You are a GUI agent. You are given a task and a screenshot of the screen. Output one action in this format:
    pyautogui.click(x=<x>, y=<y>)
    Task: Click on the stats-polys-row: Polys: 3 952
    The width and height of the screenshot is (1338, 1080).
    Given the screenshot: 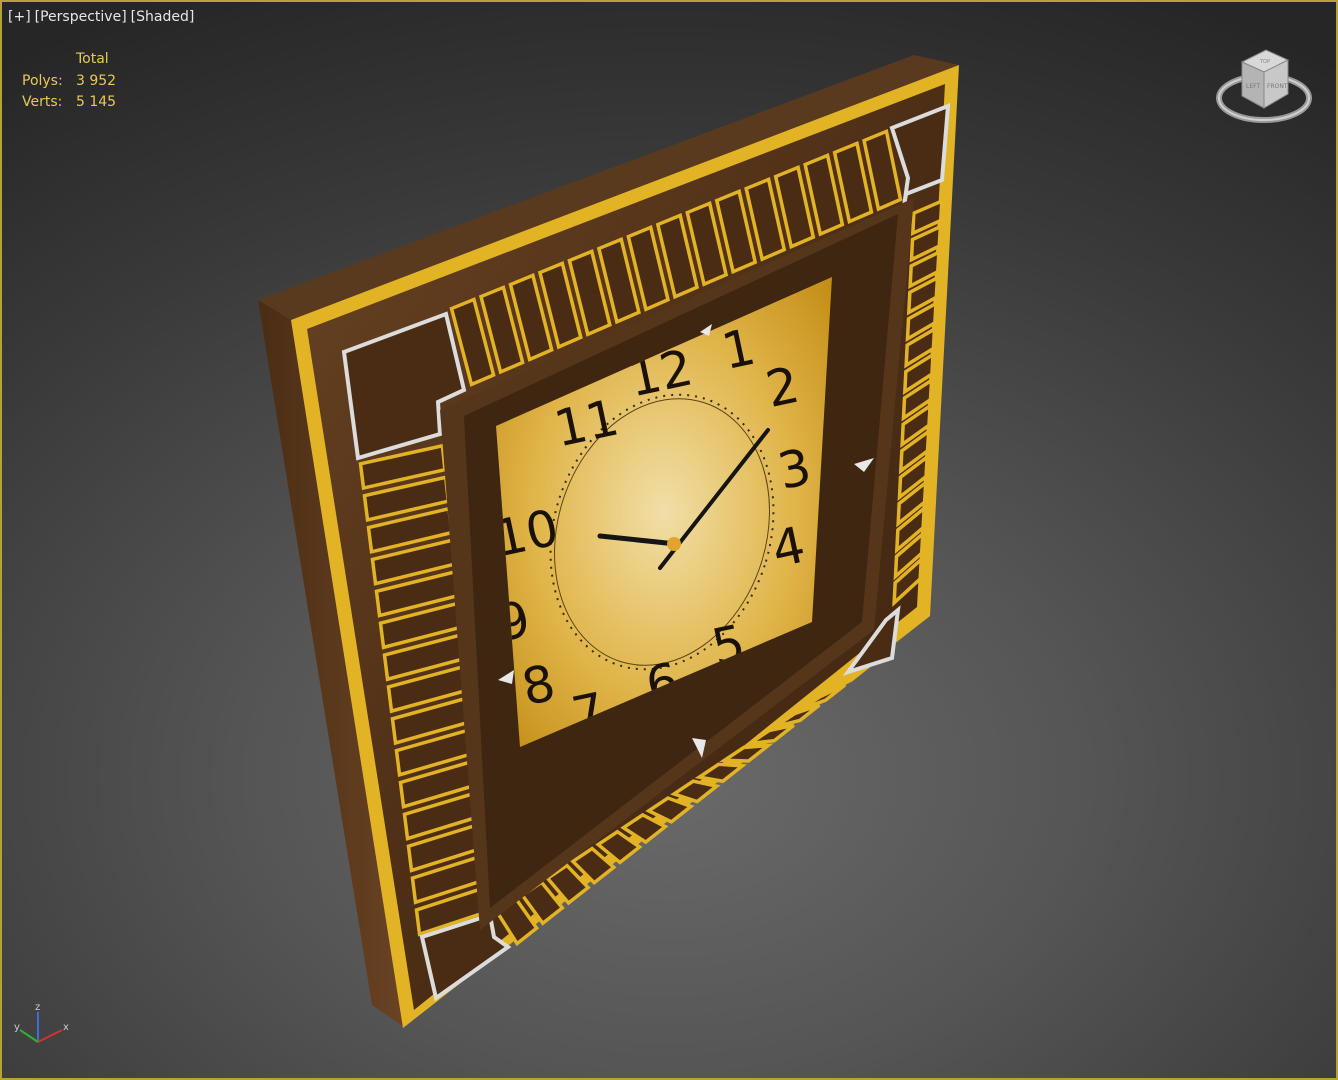 What is the action you would take?
    pyautogui.click(x=69, y=82)
    